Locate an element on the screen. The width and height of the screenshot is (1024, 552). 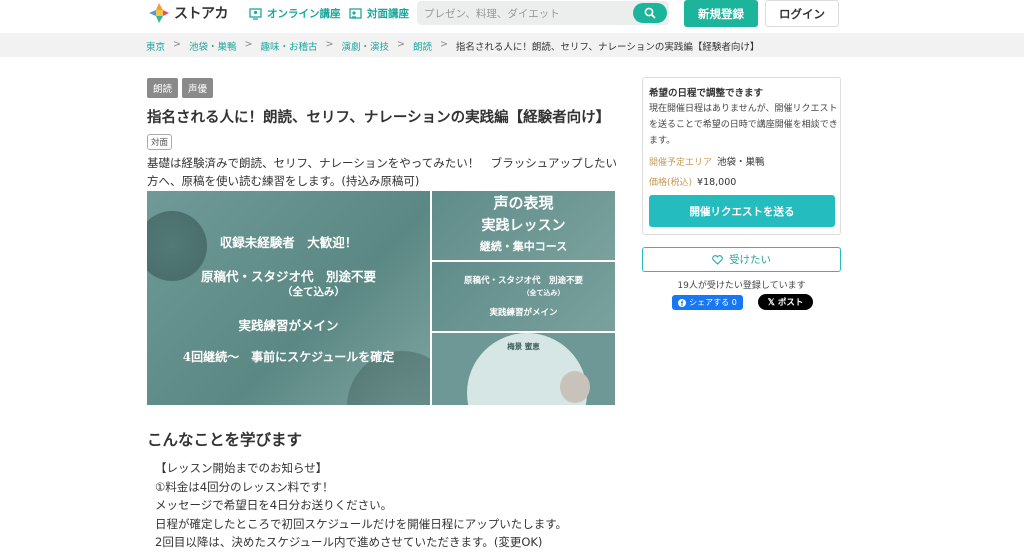
learn-line: 【レッスン開始までのお知らせ】 is located at coordinates (241, 468).